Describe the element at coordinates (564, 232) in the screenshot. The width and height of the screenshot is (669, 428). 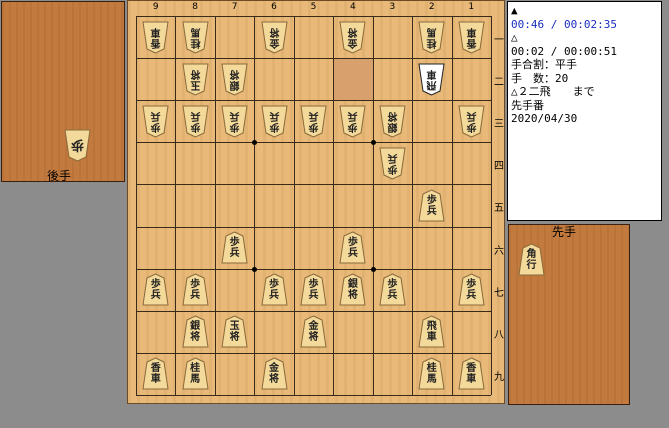
I see `sente-label: 先手` at that location.